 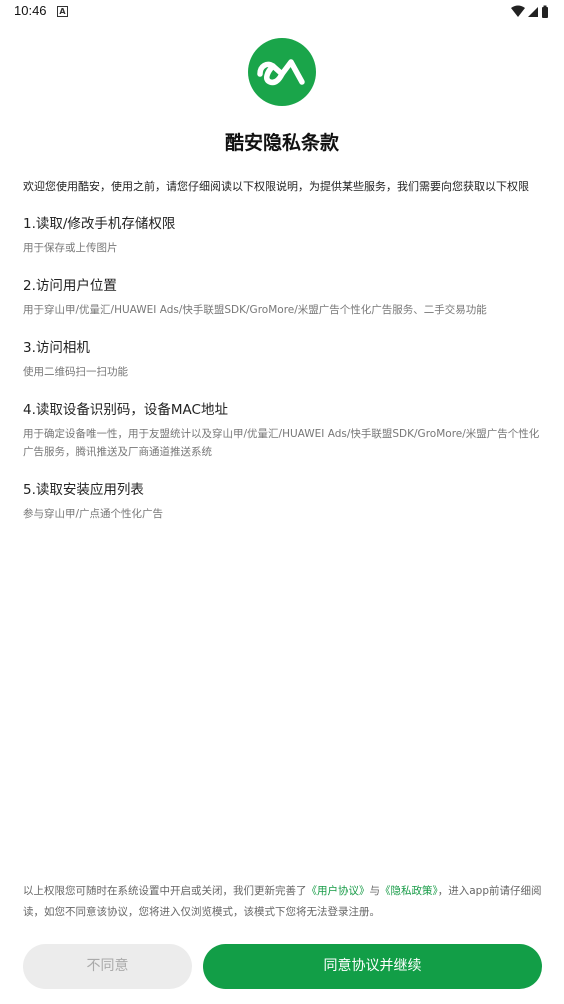 What do you see at coordinates (70, 248) in the screenshot?
I see `permission-desc: 用于保存或上传图片` at bounding box center [70, 248].